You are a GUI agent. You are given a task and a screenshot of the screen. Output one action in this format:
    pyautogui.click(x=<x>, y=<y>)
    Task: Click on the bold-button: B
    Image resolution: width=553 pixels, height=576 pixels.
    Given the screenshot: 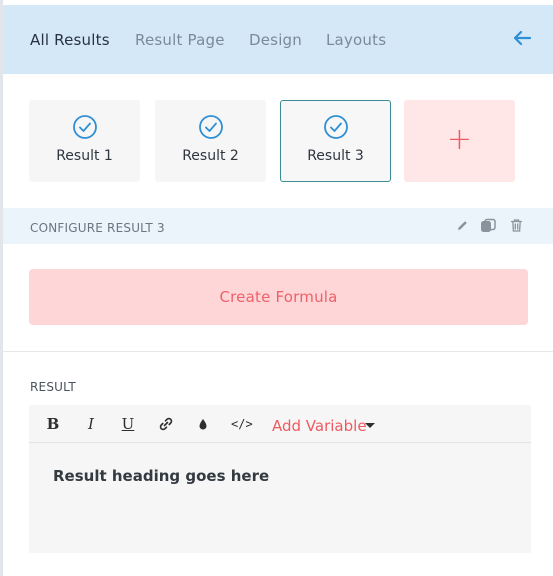 What is the action you would take?
    pyautogui.click(x=53, y=424)
    